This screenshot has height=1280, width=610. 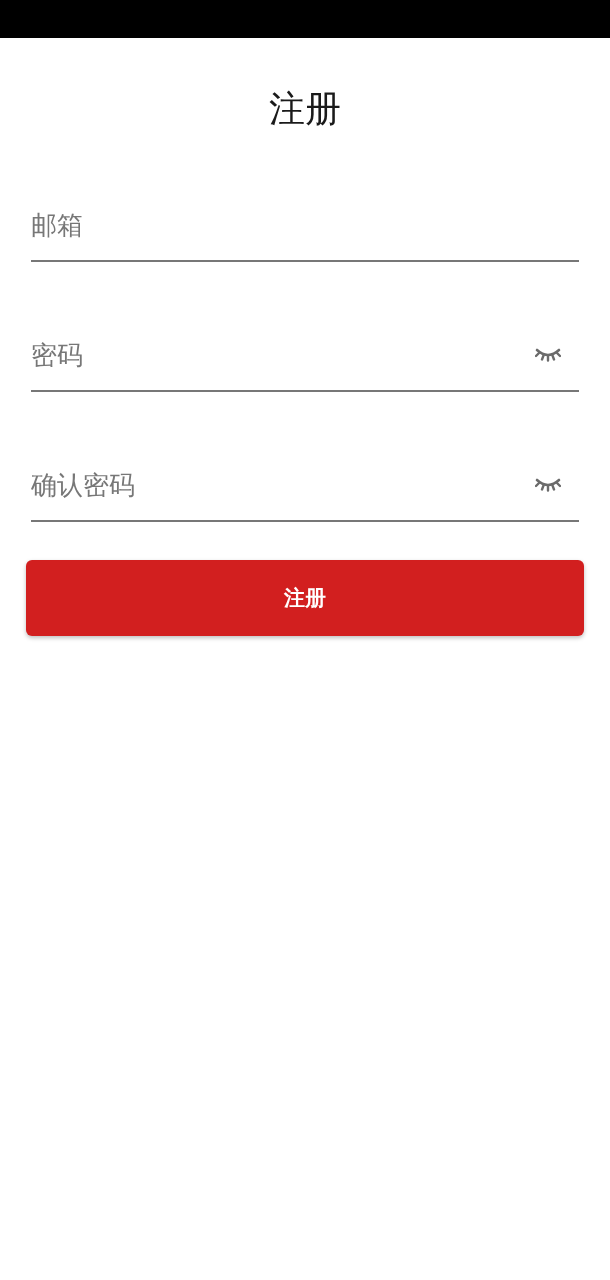 I want to click on register-button: 注册, so click(x=305, y=598).